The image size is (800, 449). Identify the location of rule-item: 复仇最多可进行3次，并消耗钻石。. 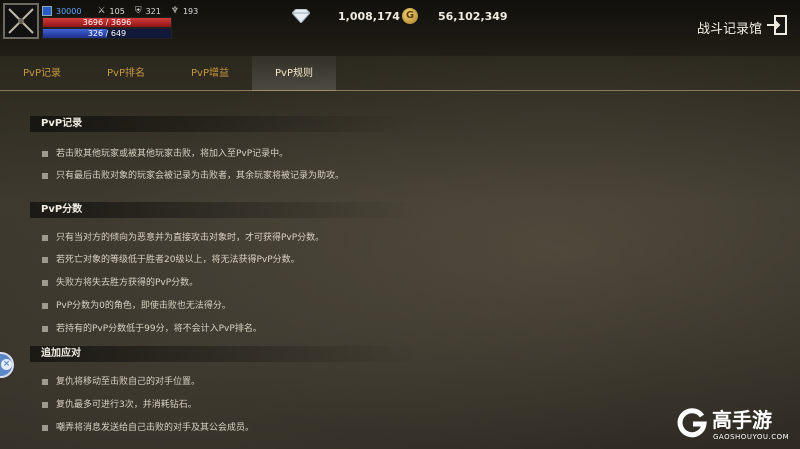
(119, 405).